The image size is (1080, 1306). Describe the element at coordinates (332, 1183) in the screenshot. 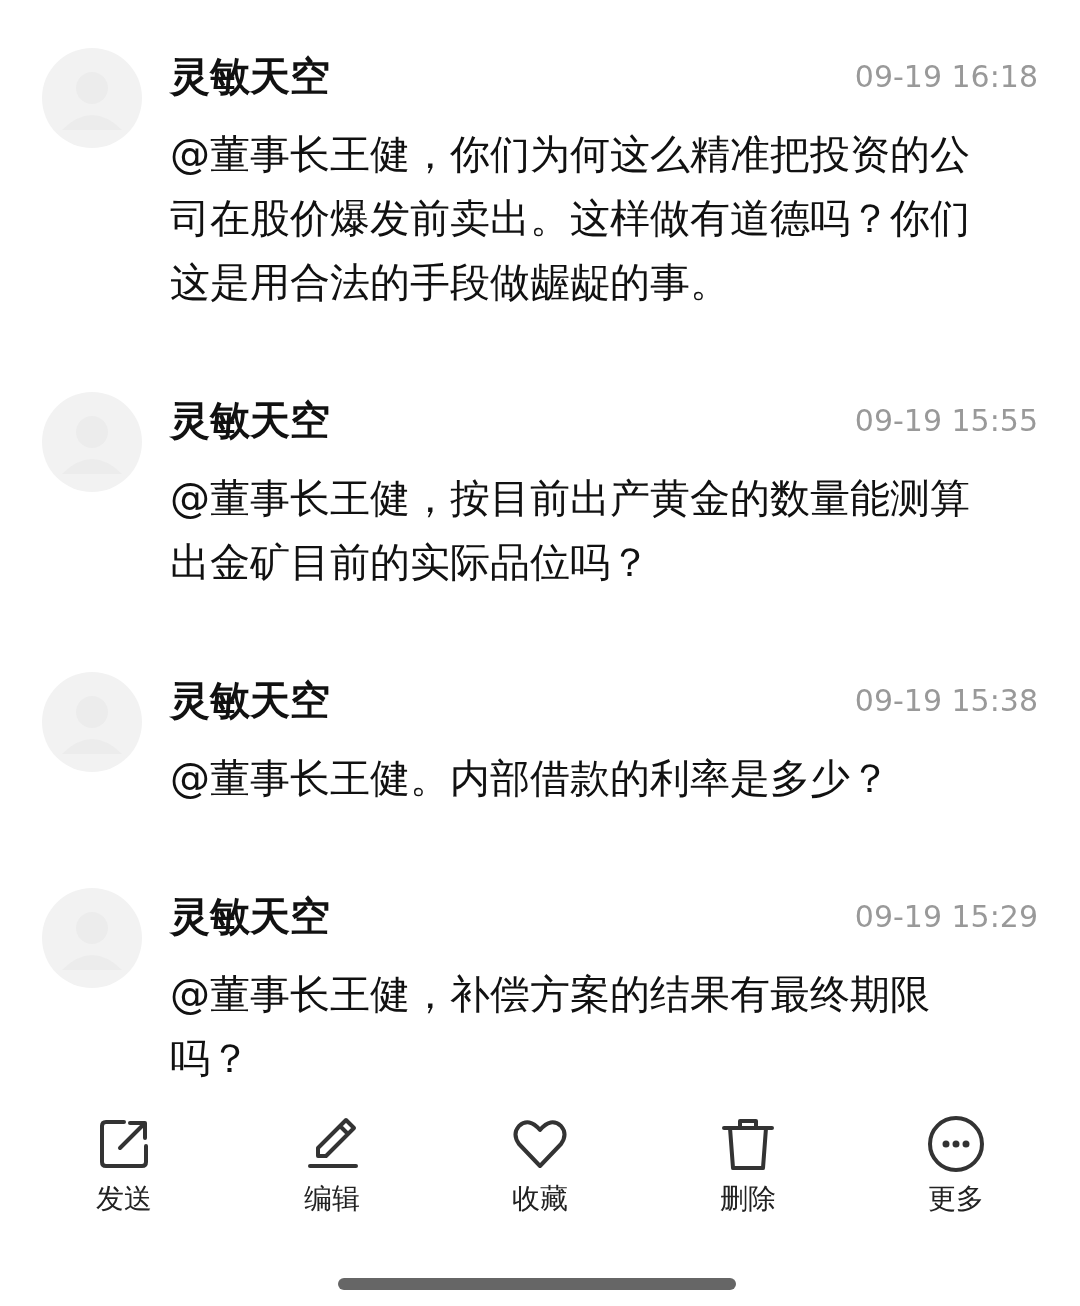

I see `edit-button: 编辑` at that location.